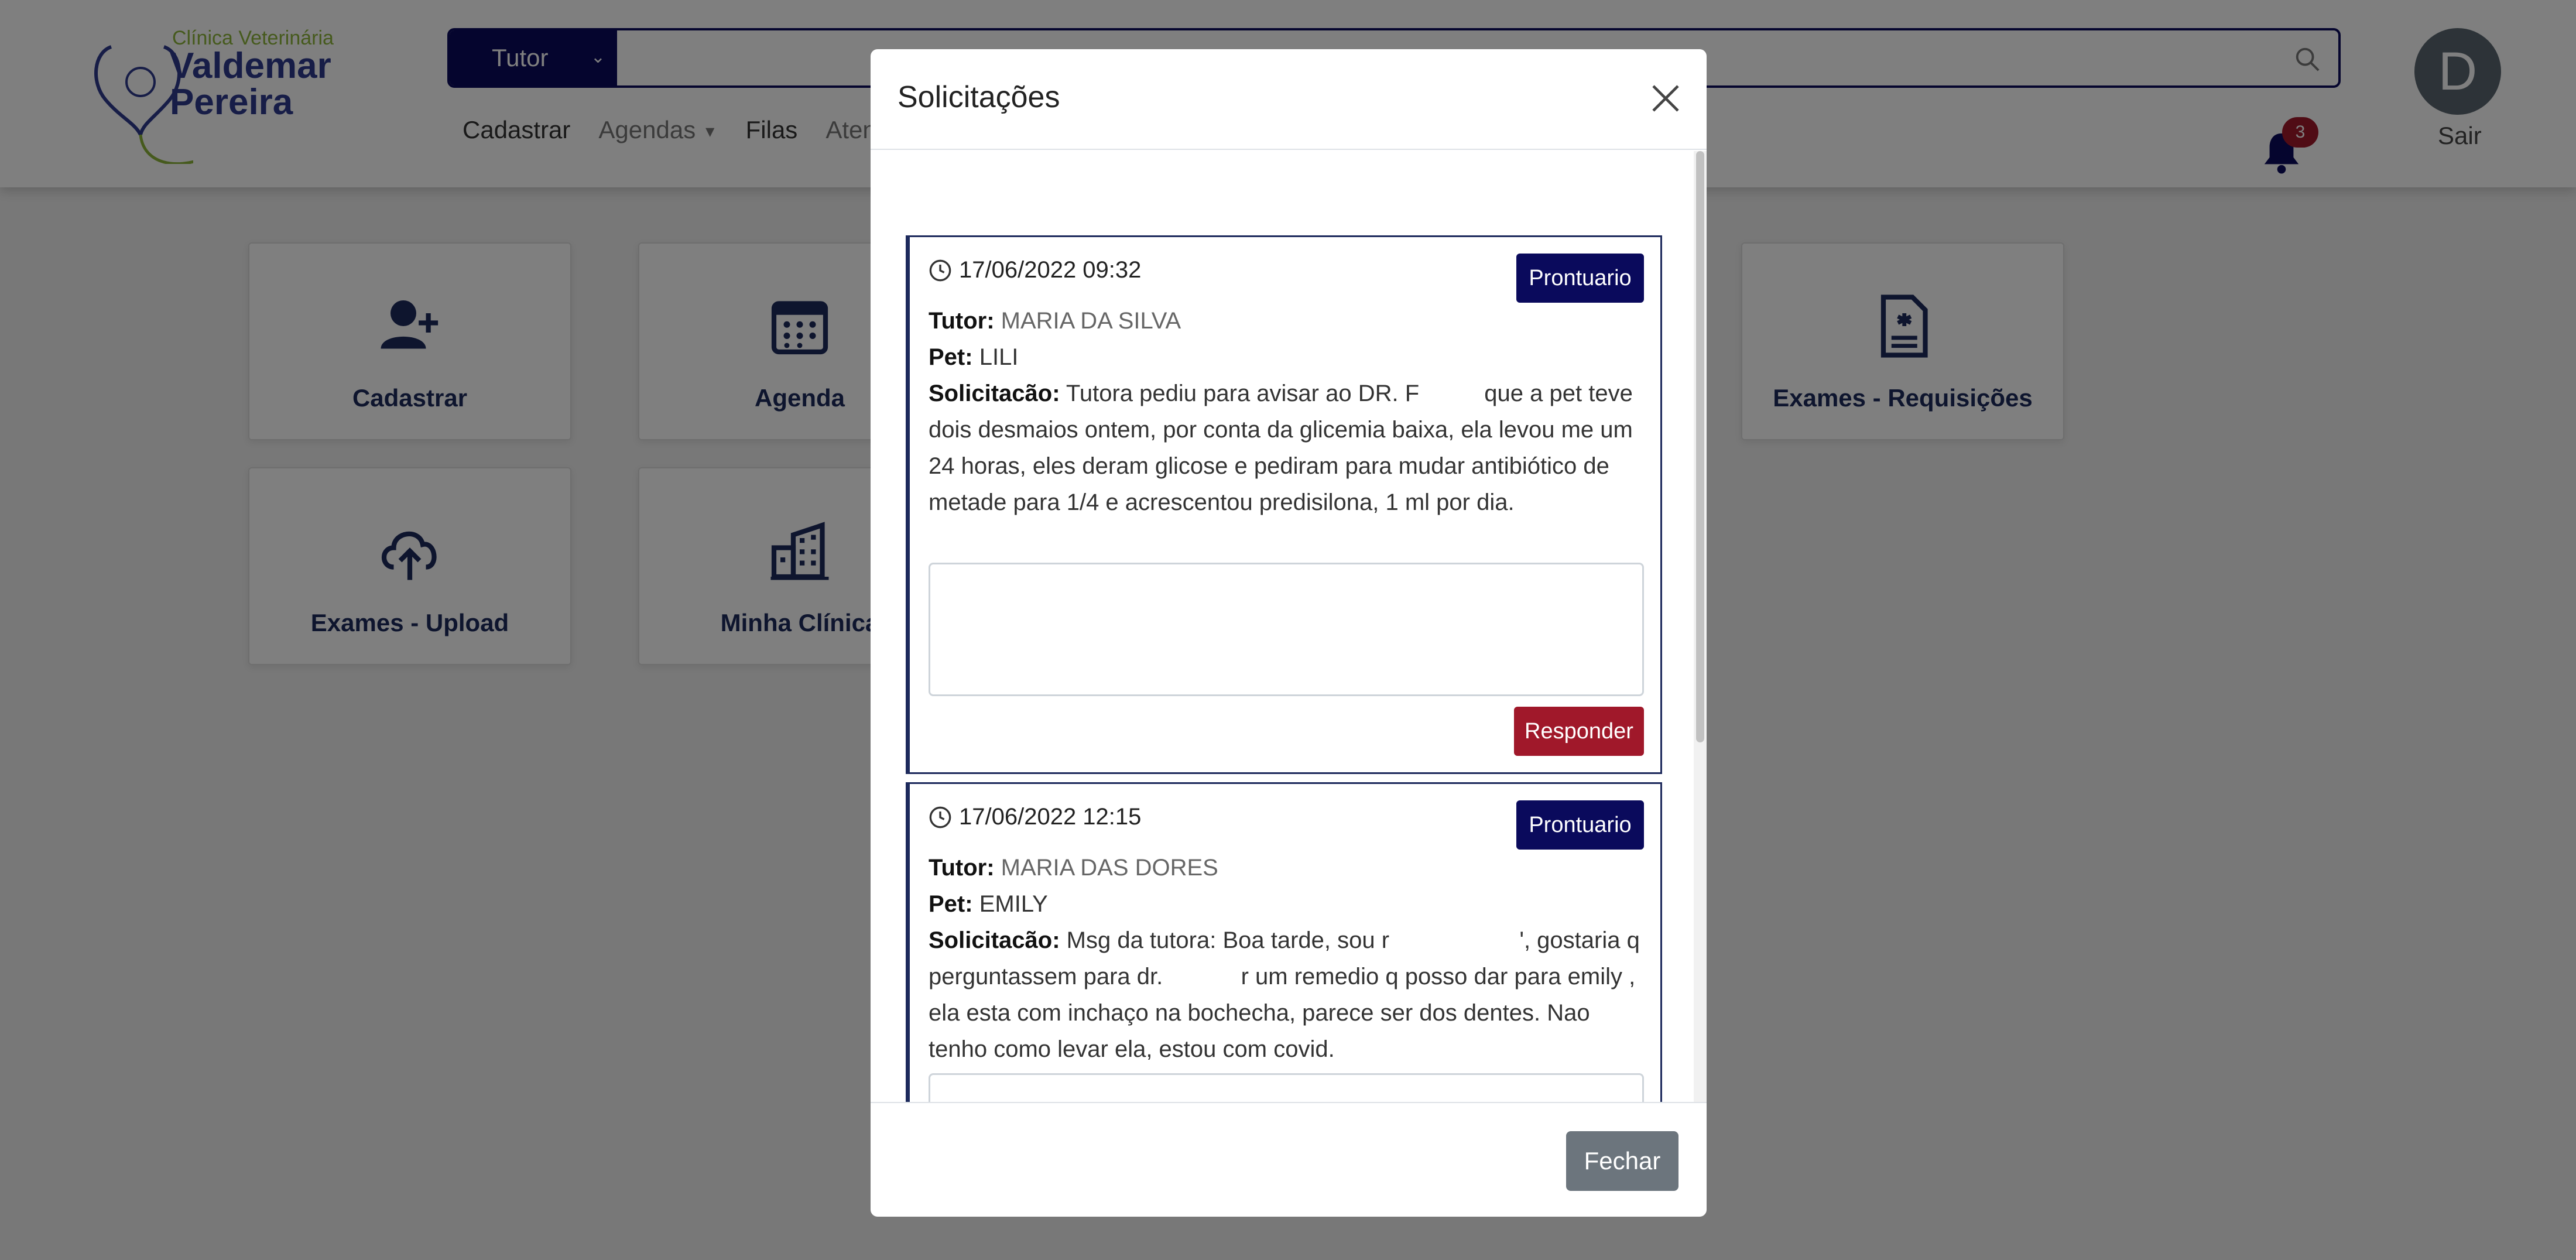  Describe the element at coordinates (1285, 868) in the screenshot. I see `request-tutor: Tutor: MARIA DAS DORES` at that location.